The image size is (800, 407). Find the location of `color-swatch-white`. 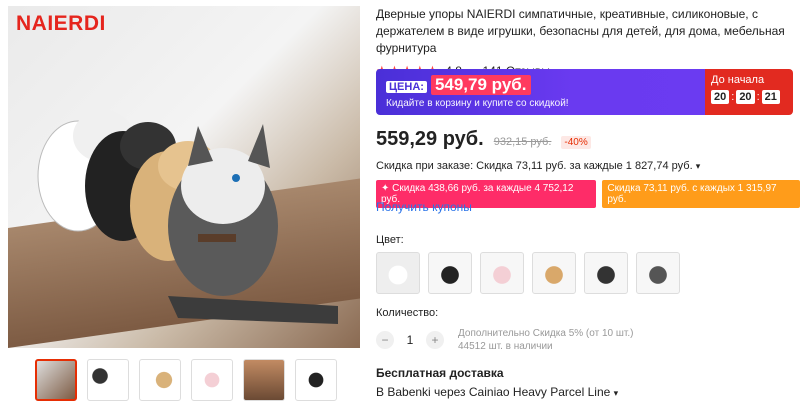

color-swatch-white is located at coordinates (398, 273).